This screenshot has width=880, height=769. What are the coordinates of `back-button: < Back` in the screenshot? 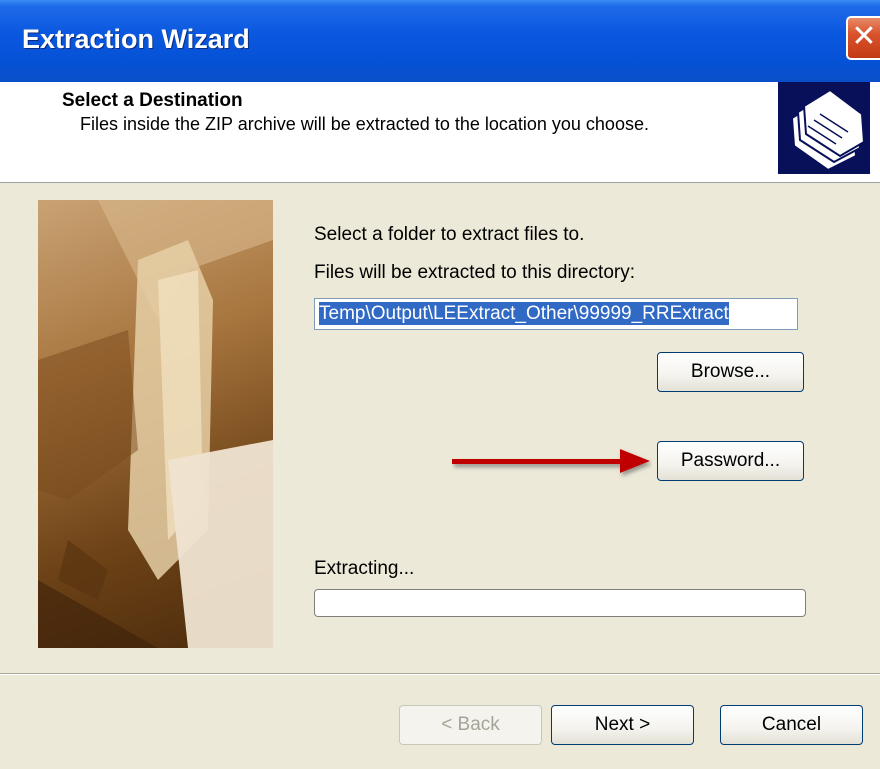 It's located at (470, 725).